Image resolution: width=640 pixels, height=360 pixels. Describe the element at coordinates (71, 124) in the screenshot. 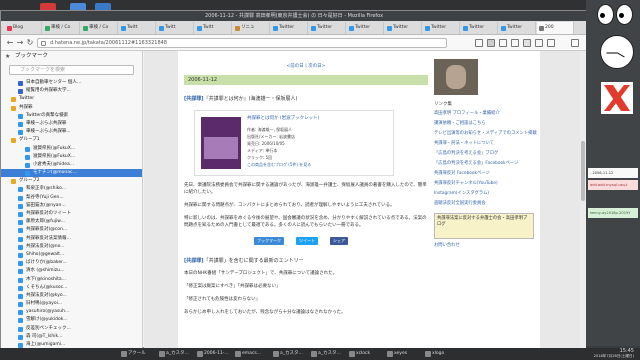

I see `bookmark-item: 車検ーぶらぶ共謀罪` at that location.